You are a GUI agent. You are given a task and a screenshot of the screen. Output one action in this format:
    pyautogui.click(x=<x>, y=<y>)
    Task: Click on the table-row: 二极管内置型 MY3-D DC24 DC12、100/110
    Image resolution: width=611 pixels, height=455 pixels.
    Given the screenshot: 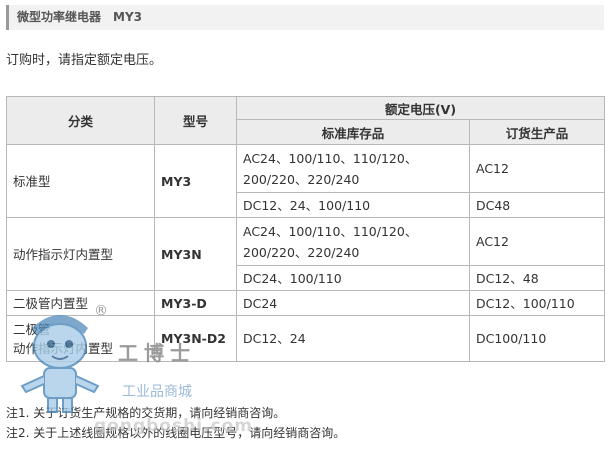 What is the action you would take?
    pyautogui.click(x=306, y=303)
    